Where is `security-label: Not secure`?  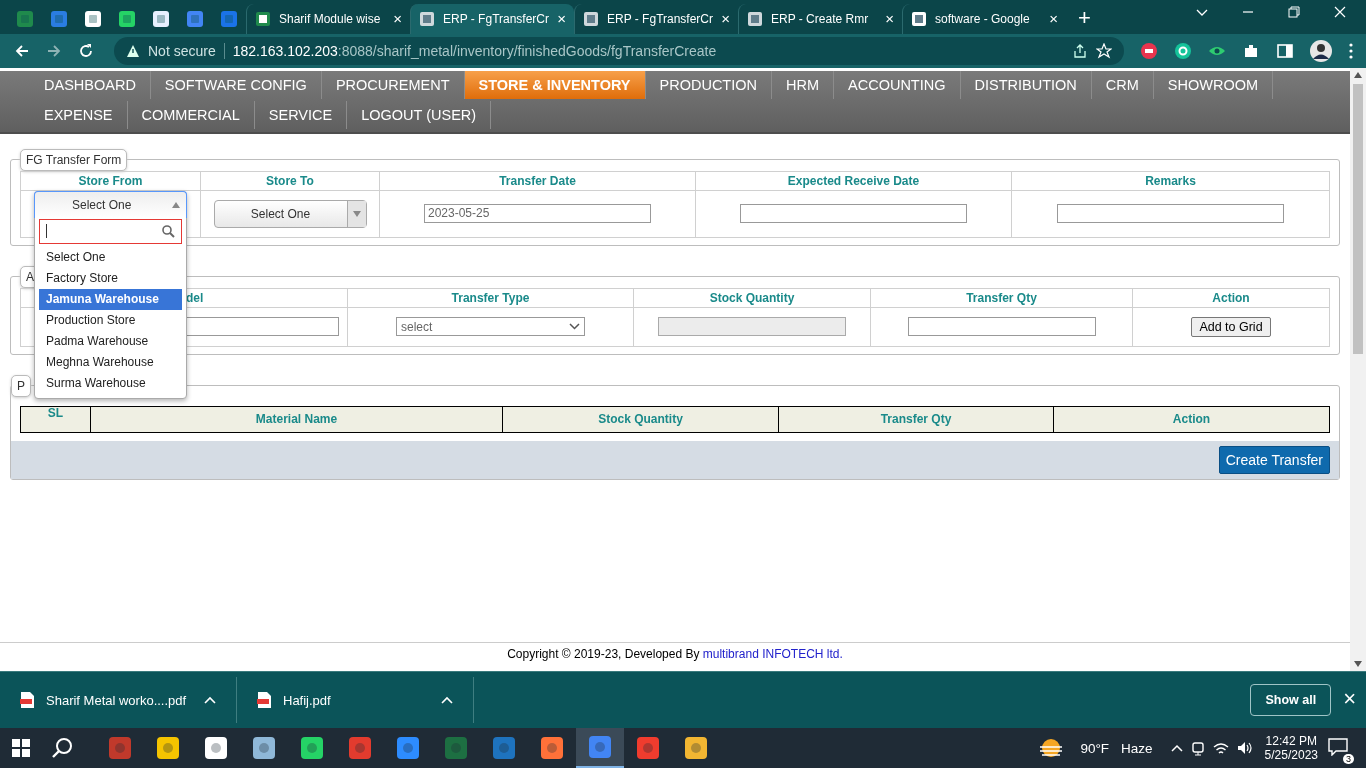 security-label: Not secure is located at coordinates (182, 50).